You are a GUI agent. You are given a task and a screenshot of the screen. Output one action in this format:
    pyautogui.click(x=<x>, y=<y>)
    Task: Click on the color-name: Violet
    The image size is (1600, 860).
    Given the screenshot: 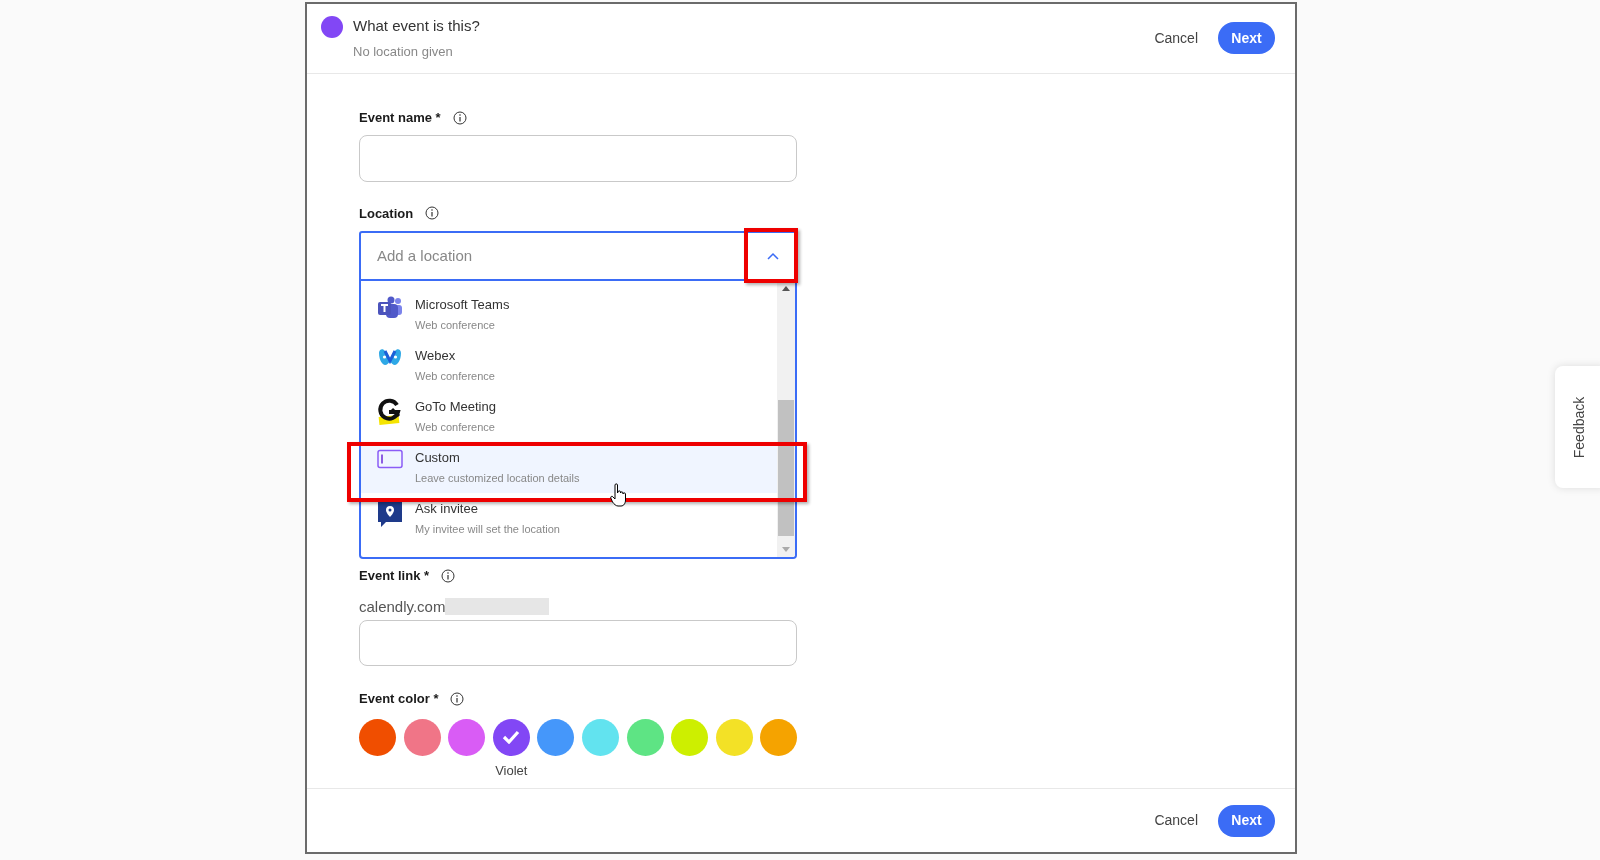 What is the action you would take?
    pyautogui.click(x=511, y=770)
    